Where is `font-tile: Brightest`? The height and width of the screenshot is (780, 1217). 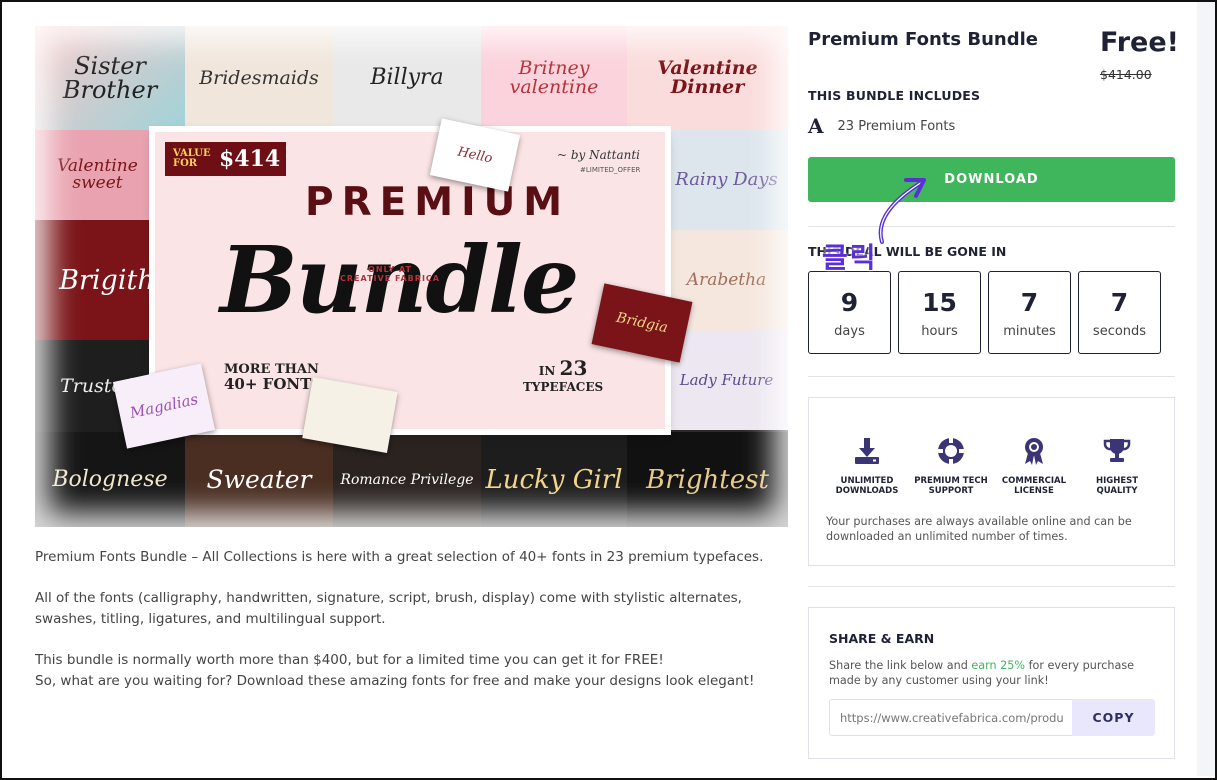 font-tile: Brightest is located at coordinates (707, 479).